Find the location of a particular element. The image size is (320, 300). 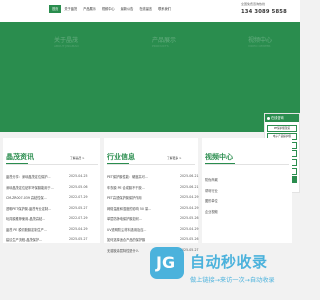

chat-icon is located at coordinates (268, 118).